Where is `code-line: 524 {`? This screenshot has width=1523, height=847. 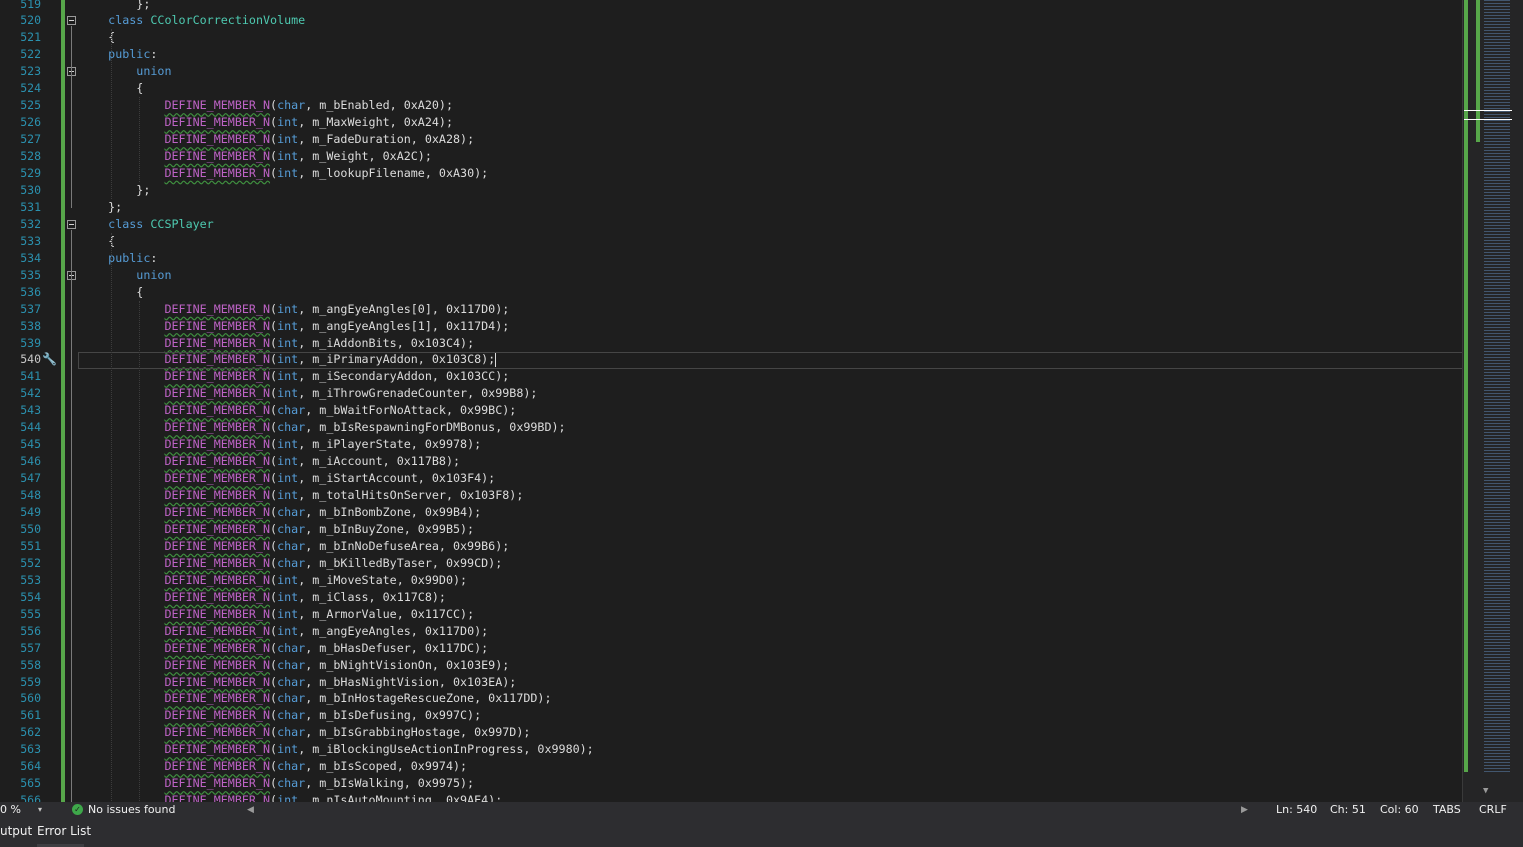
code-line: 524 { is located at coordinates (731, 88).